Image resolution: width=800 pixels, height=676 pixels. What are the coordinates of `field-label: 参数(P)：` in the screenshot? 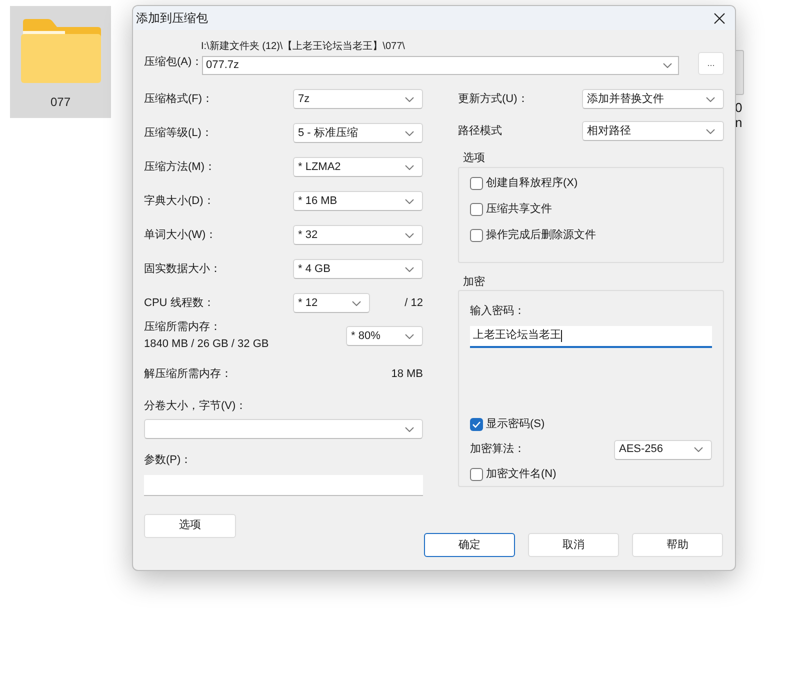 It's located at (168, 460).